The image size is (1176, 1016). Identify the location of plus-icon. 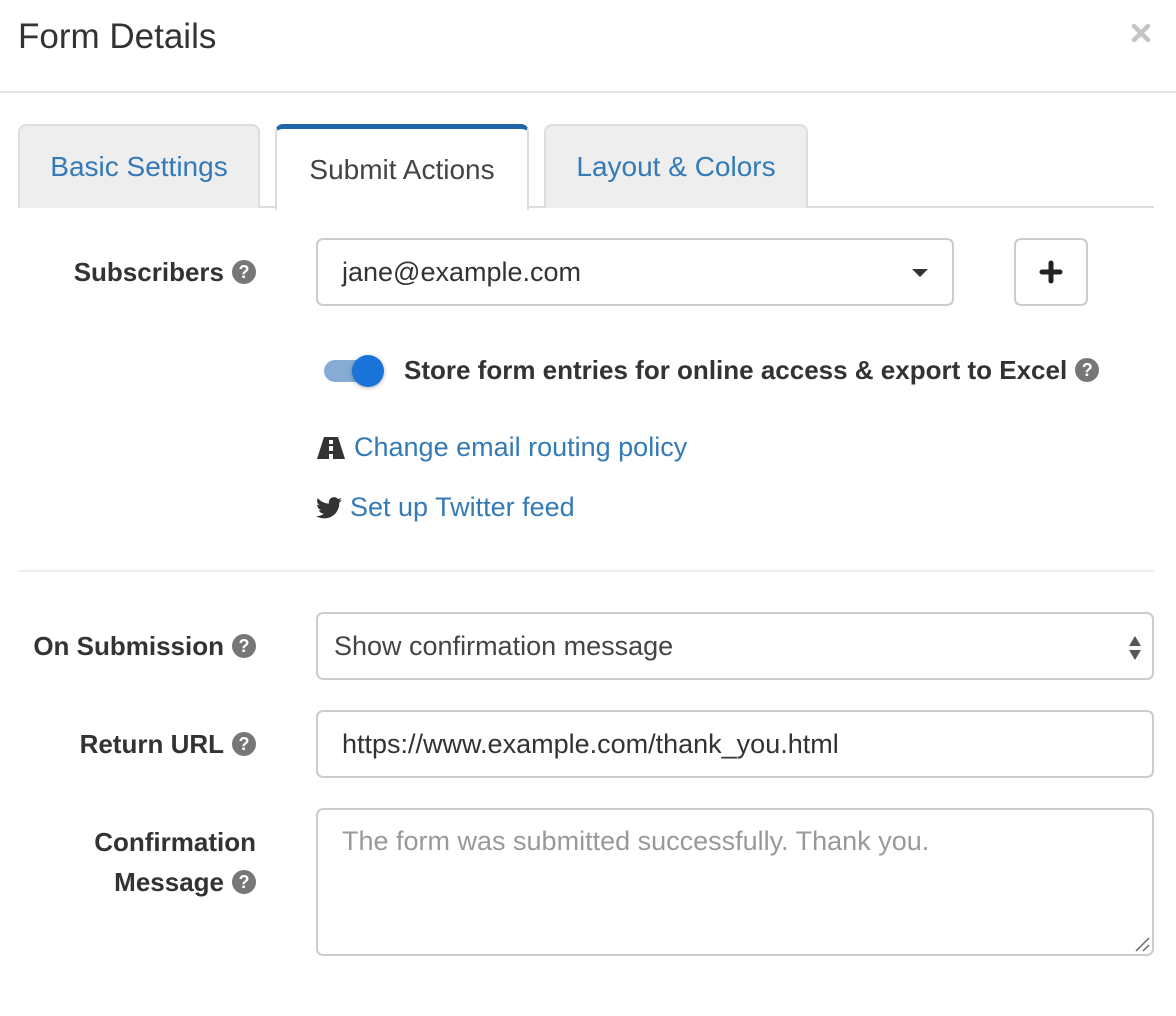
(1051, 272).